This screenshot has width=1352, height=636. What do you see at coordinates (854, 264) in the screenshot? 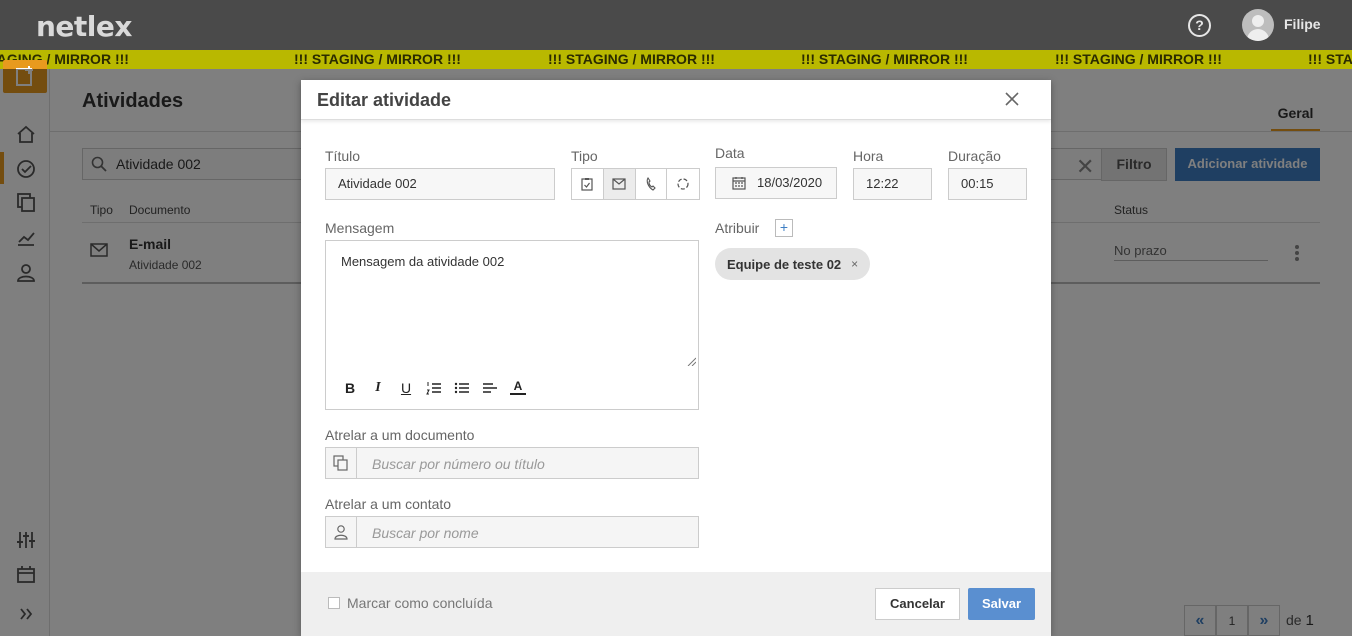
I see `remove-assignee-icon: ×` at bounding box center [854, 264].